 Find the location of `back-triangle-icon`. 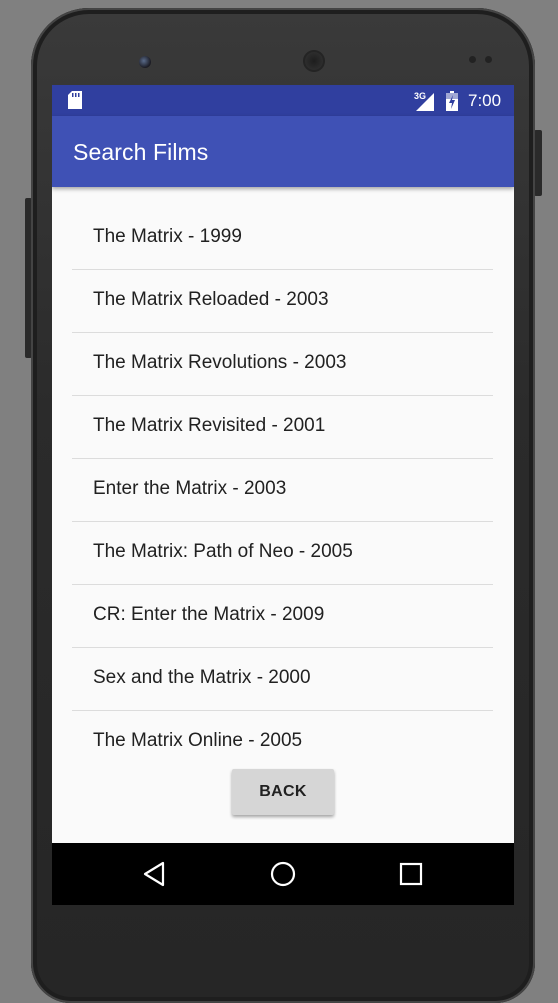

back-triangle-icon is located at coordinates (154, 874).